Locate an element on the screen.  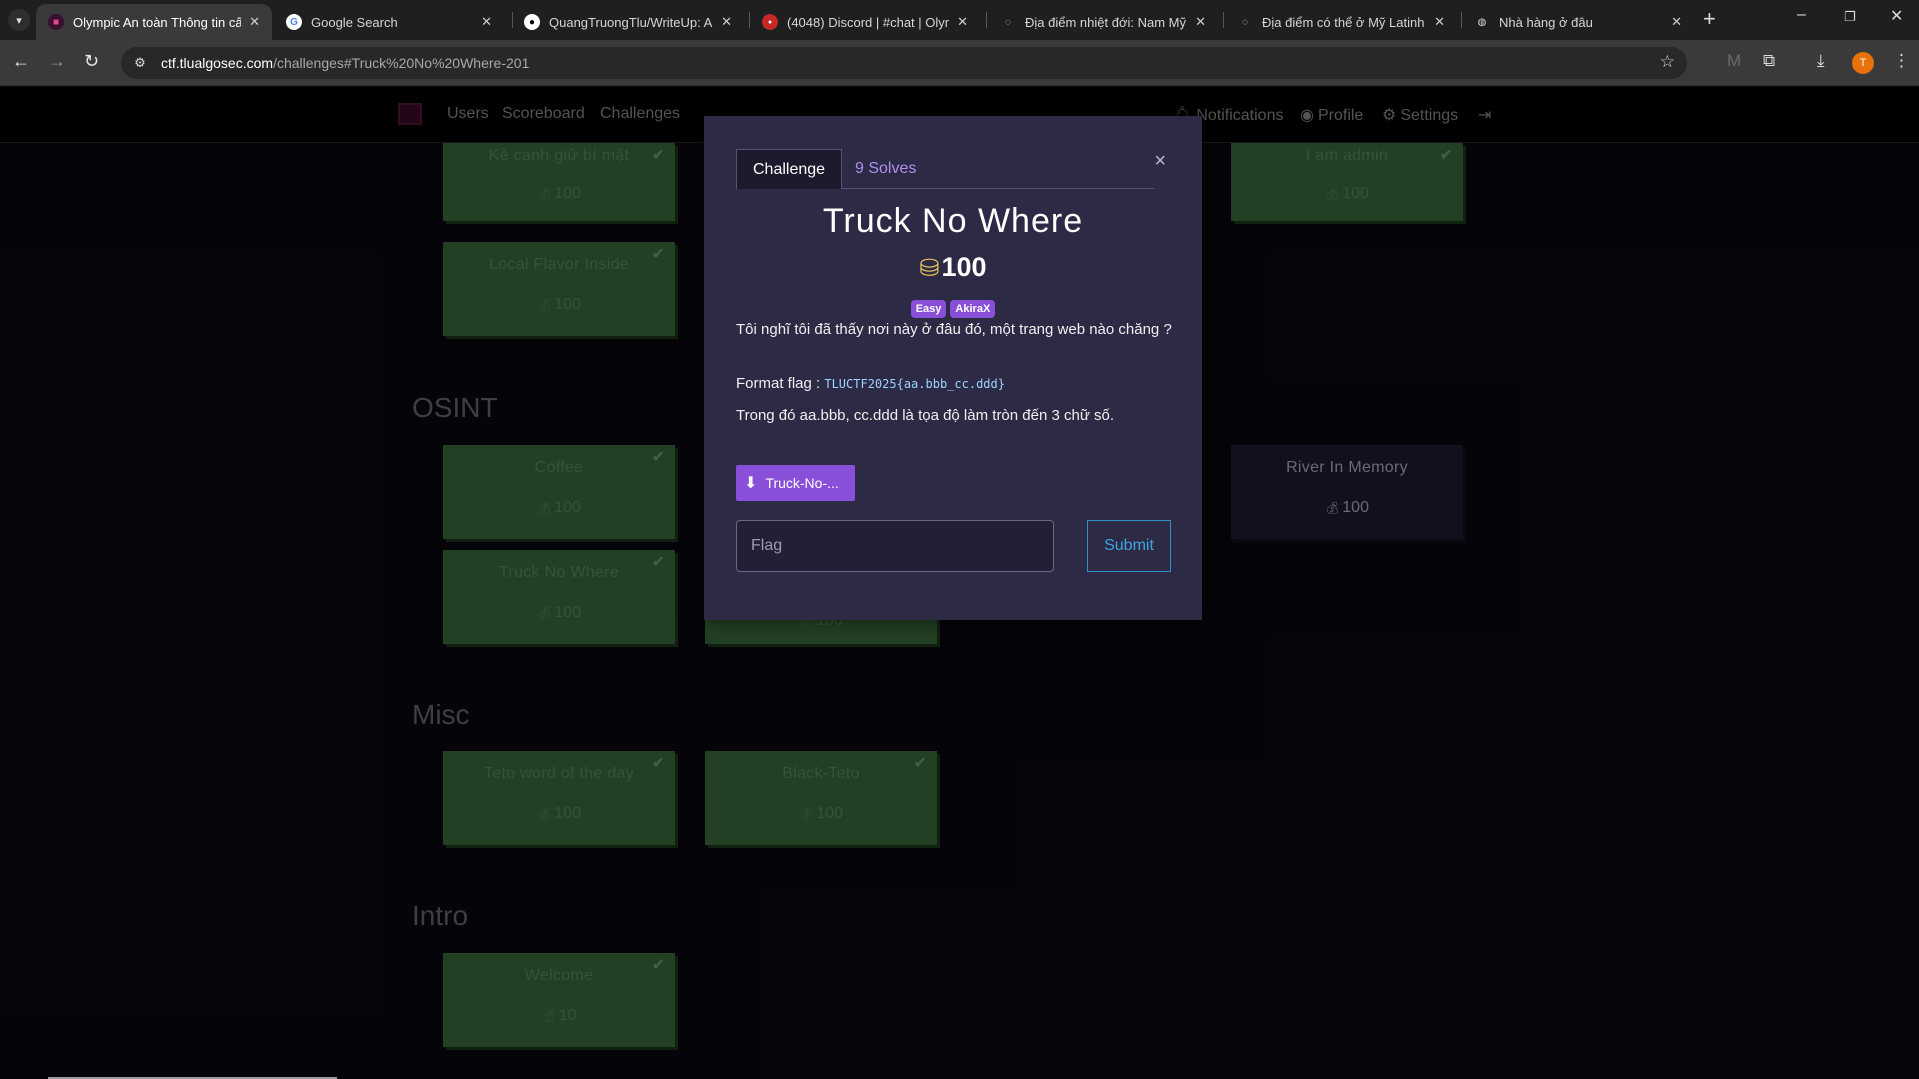
tab-challenge: Challenge is located at coordinates (789, 169).